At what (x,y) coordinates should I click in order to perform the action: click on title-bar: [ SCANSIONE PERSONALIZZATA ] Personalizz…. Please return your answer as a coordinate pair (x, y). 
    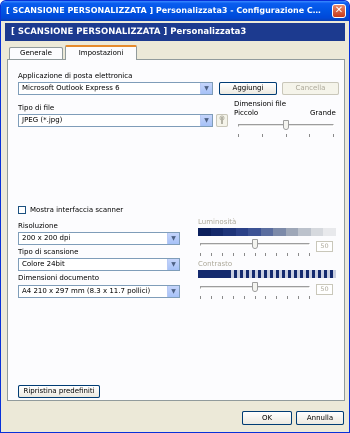
    Looking at the image, I should click on (175, 11).